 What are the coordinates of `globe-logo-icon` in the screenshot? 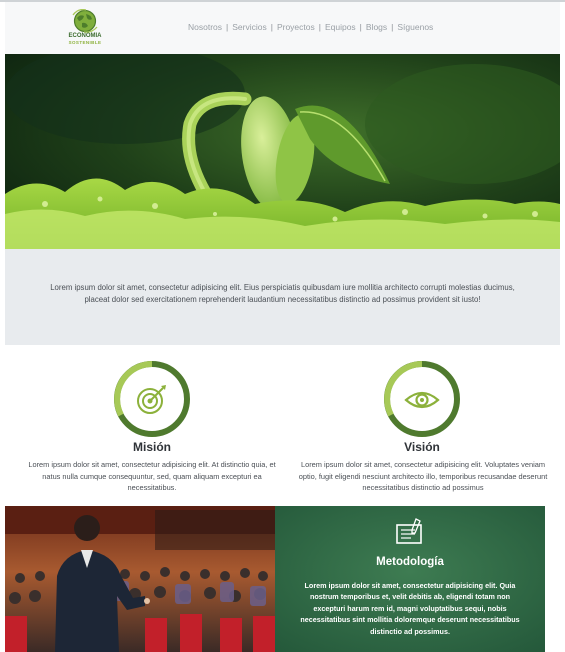 It's located at (85, 21).